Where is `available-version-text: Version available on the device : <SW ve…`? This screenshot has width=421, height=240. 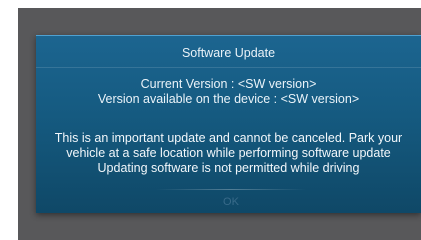 available-version-text: Version available on the device : <SW ve… is located at coordinates (228, 99).